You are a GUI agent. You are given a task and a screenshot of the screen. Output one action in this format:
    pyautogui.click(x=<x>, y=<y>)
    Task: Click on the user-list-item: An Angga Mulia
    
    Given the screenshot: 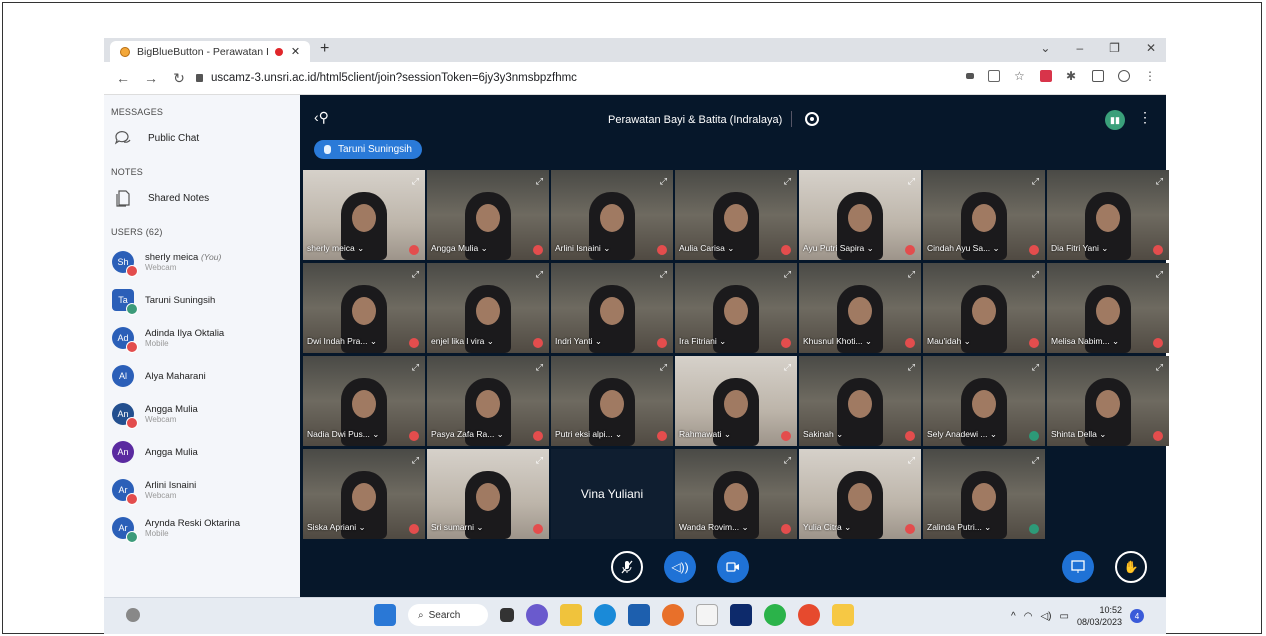 What is the action you would take?
    pyautogui.click(x=206, y=452)
    